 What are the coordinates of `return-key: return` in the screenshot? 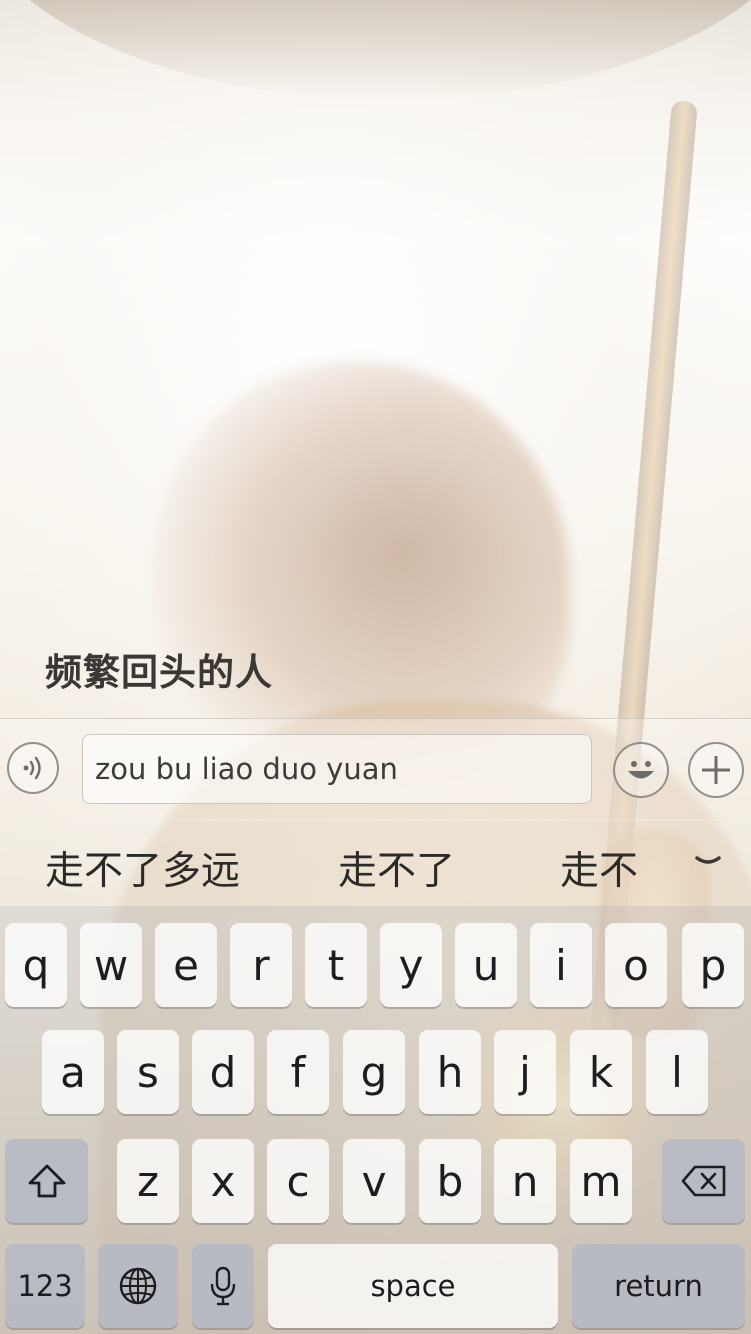 It's located at (658, 1286).